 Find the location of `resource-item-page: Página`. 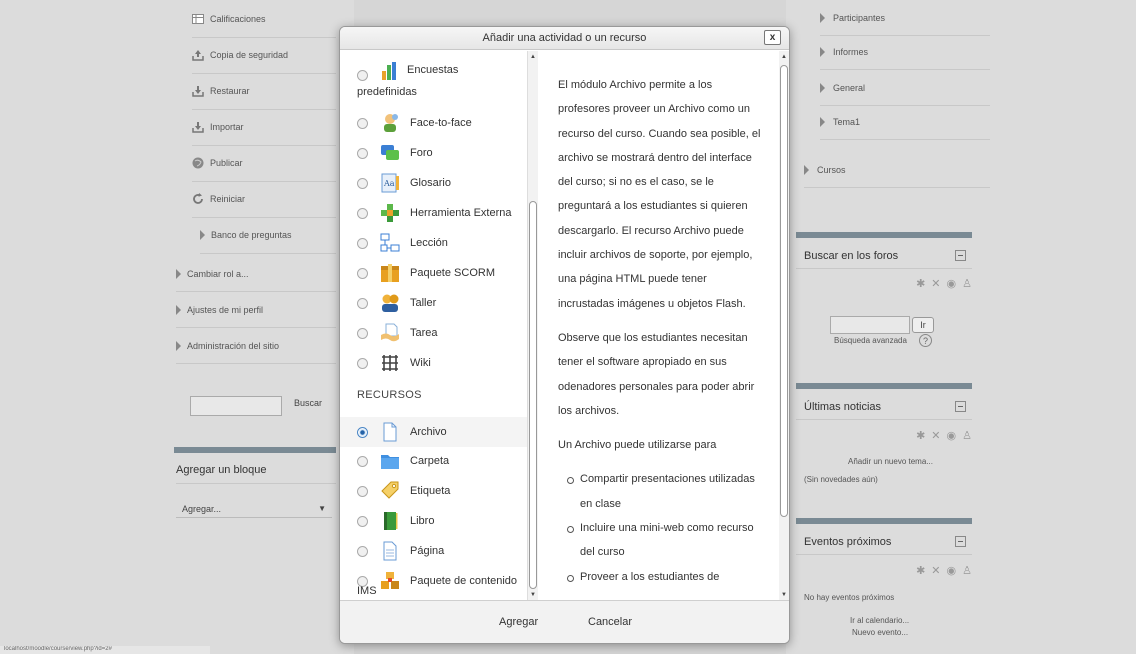

resource-item-page: Página is located at coordinates (433, 551).